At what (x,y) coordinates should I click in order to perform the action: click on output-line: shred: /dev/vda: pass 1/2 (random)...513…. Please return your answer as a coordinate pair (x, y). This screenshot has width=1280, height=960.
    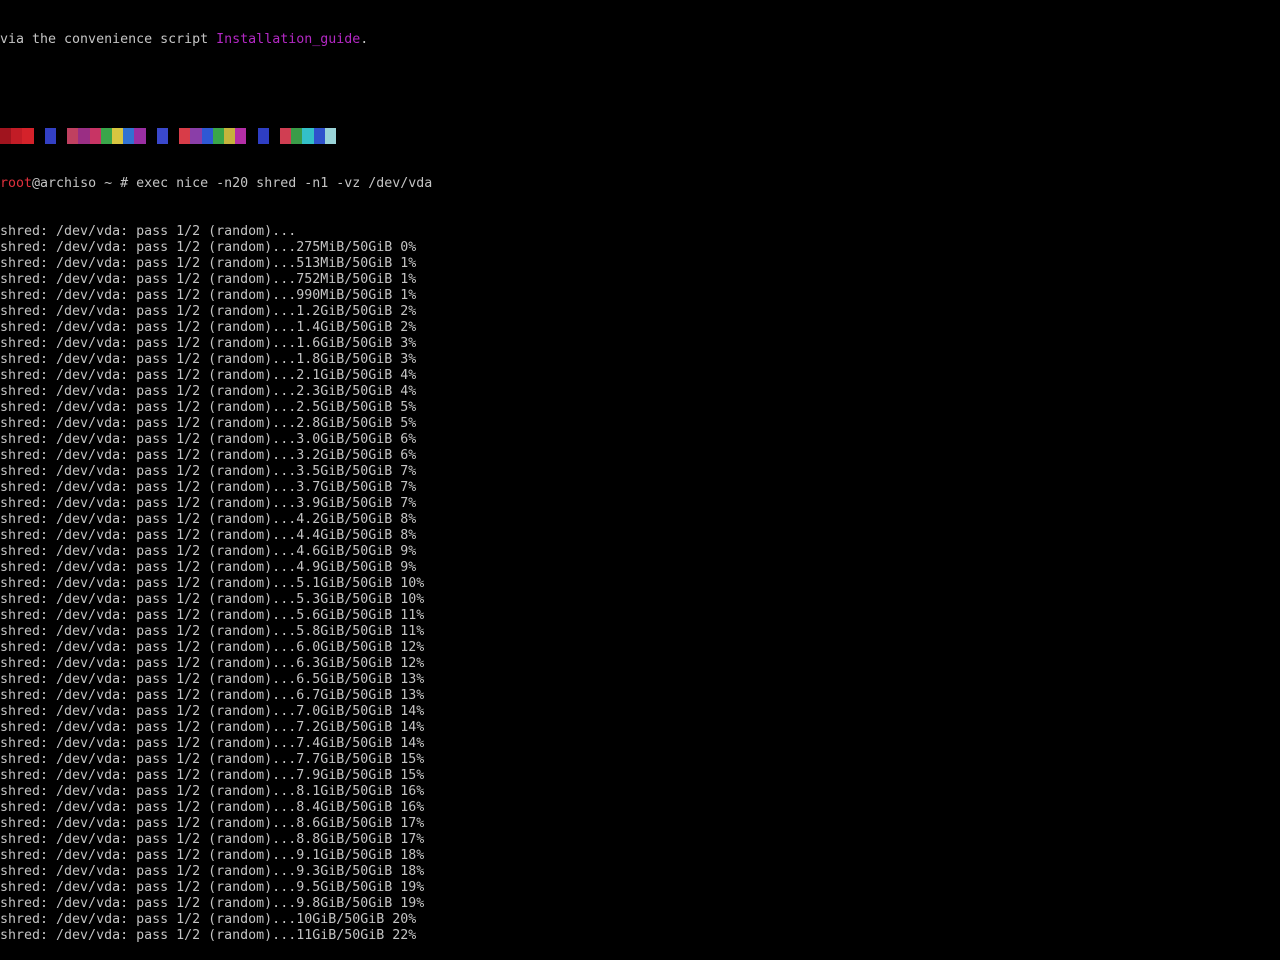
    Looking at the image, I should click on (208, 263).